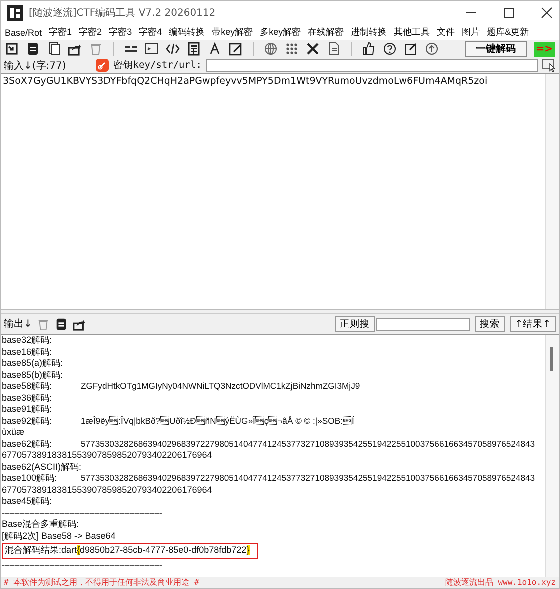 Image resolution: width=560 pixels, height=589 pixels. What do you see at coordinates (15, 13) in the screenshot?
I see `logo-icon` at bounding box center [15, 13].